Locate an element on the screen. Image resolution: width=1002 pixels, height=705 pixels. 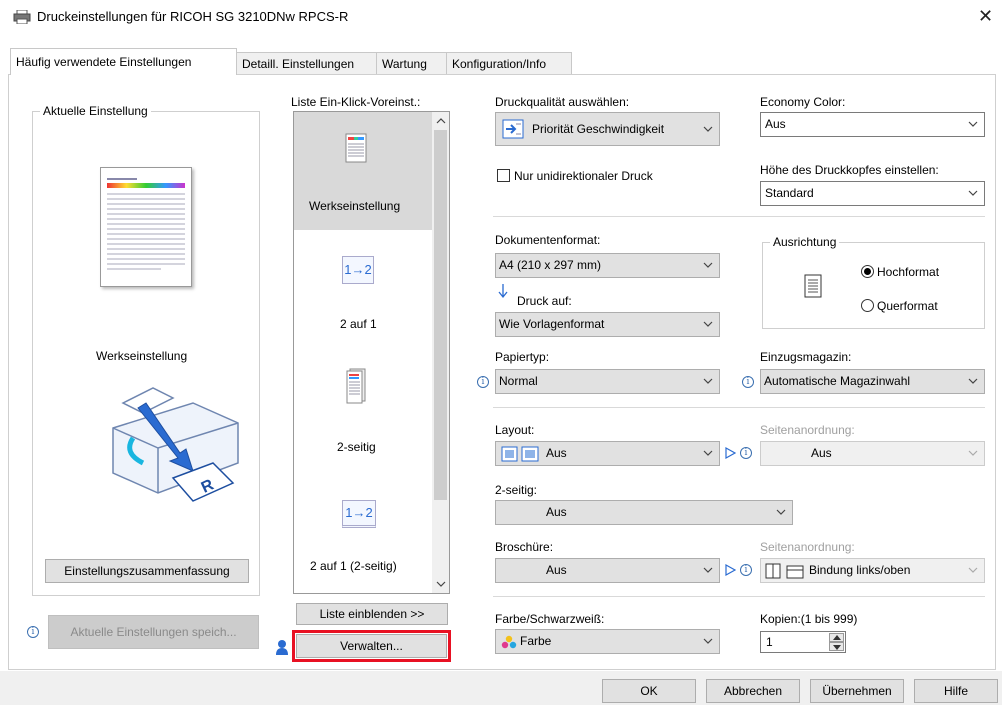
head-height-select: Standard is located at coordinates (872, 193).